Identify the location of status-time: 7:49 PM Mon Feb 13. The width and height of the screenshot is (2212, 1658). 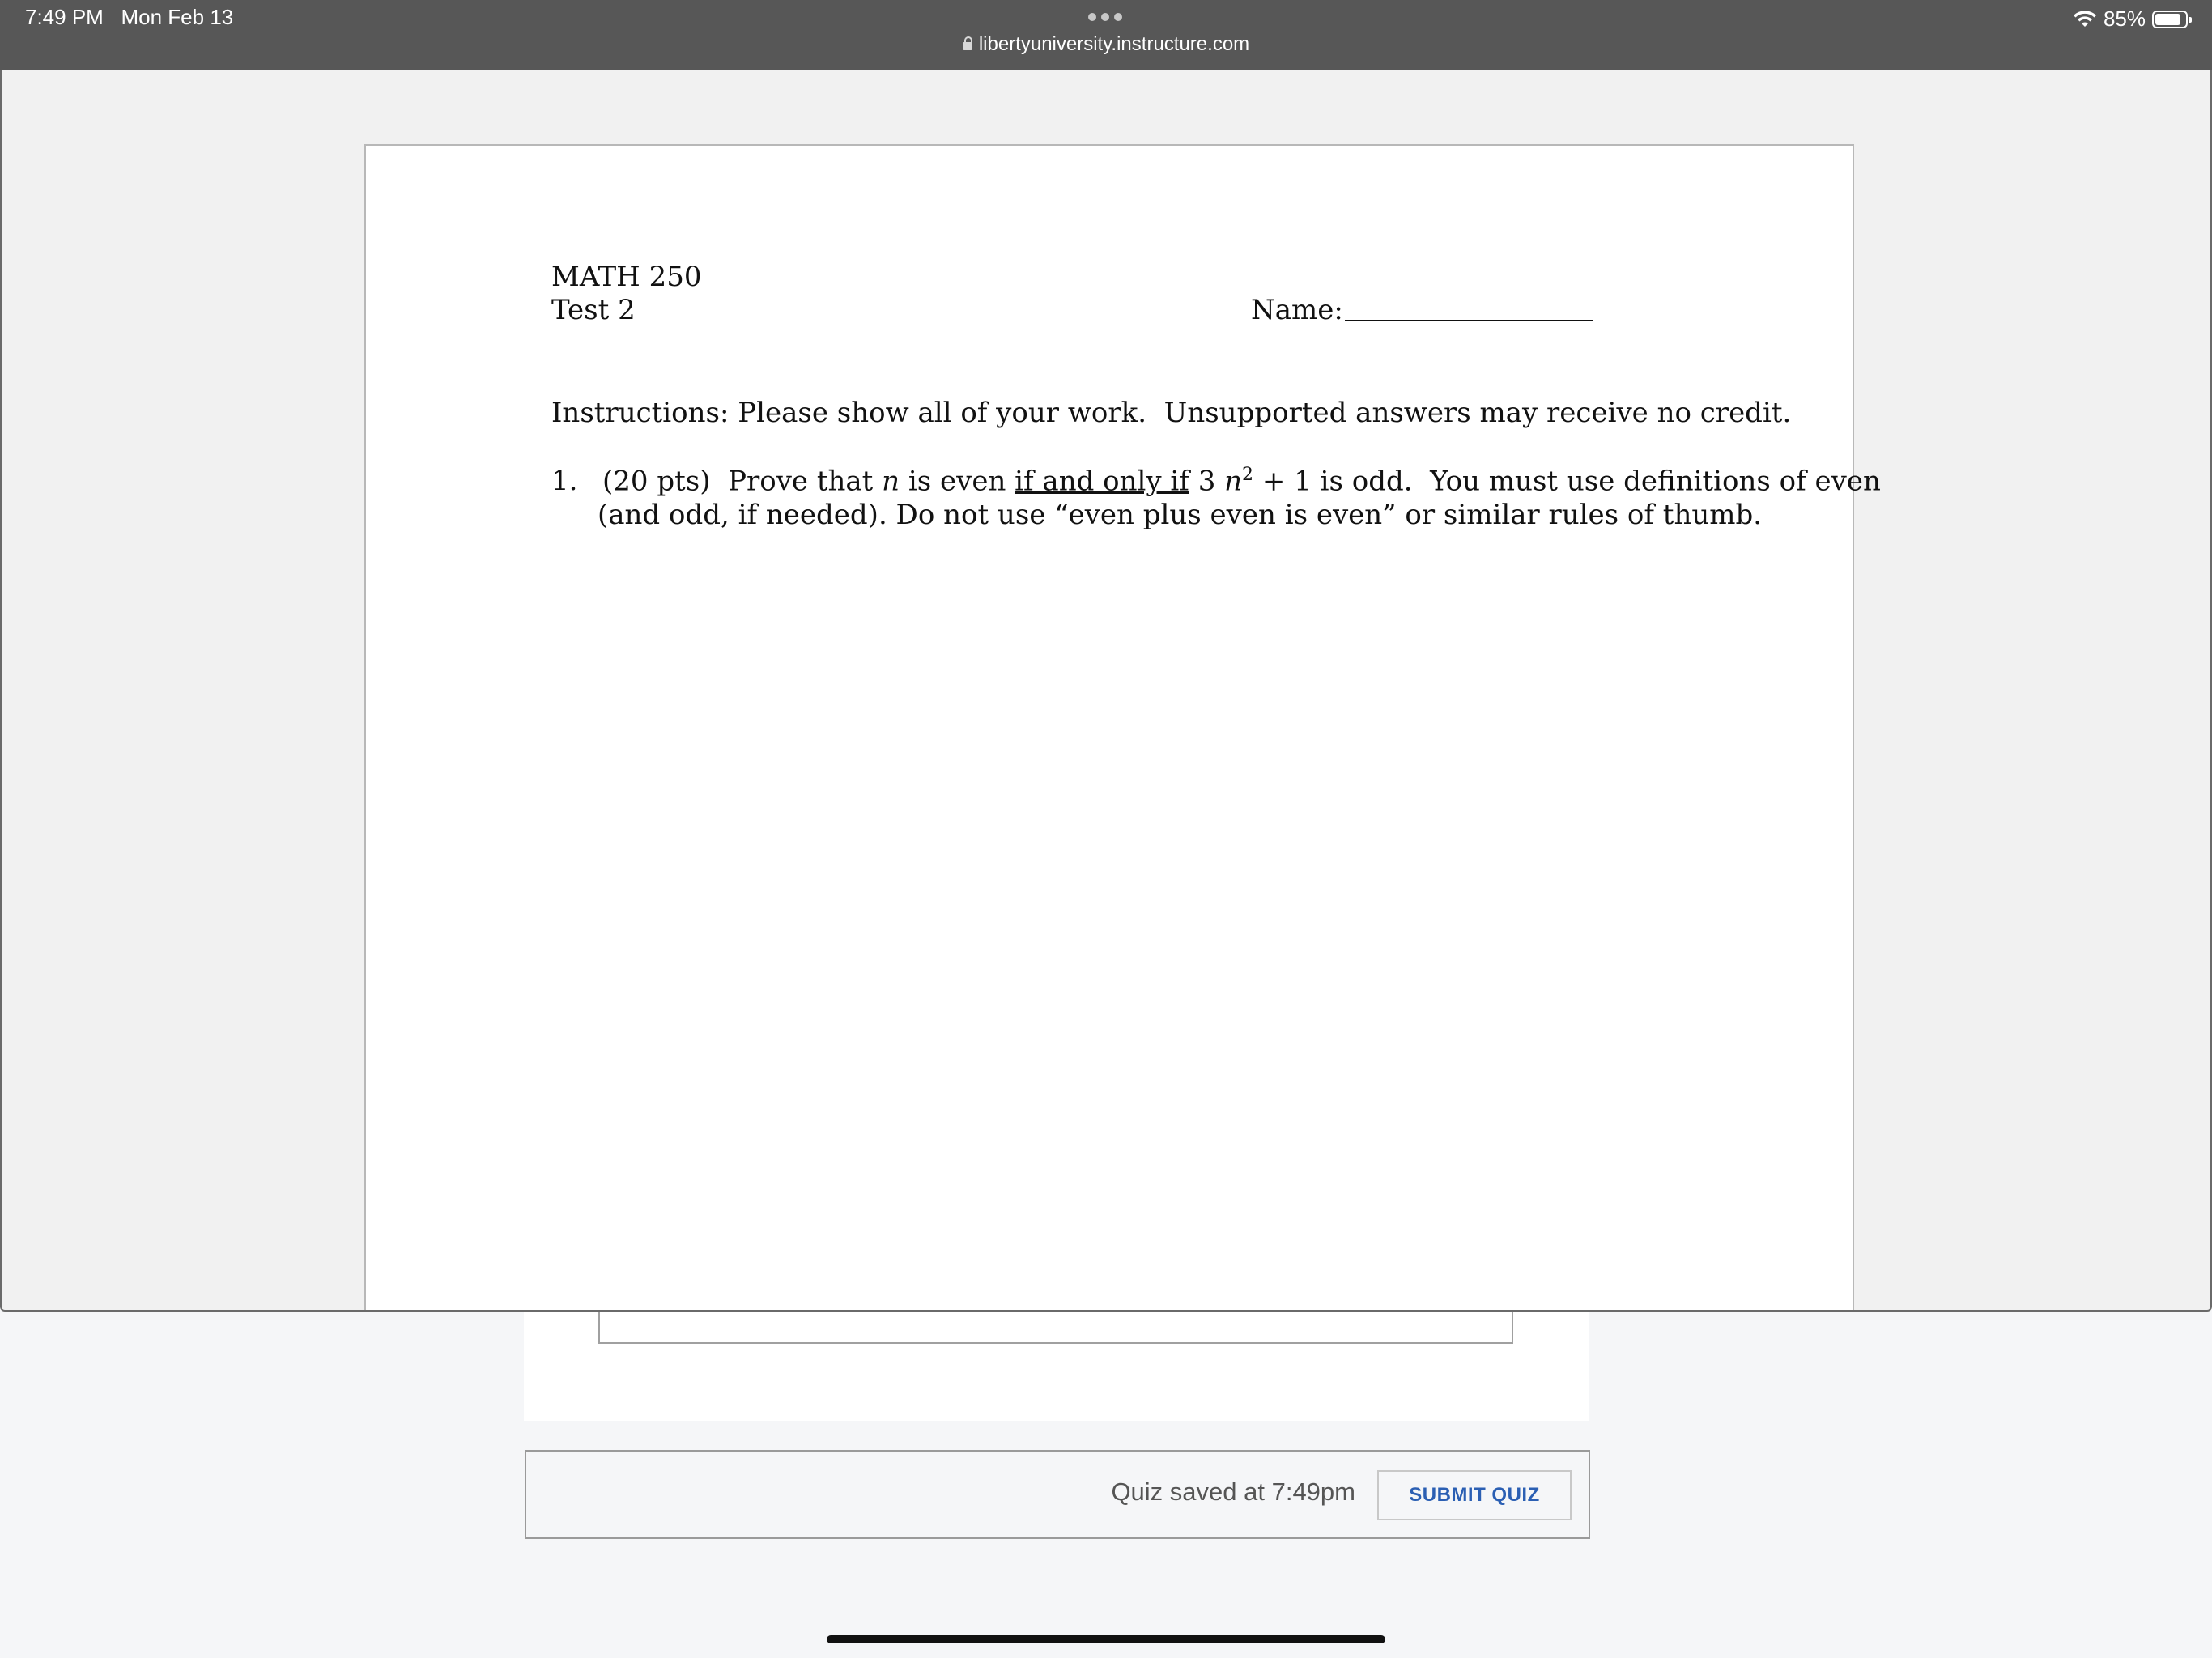
(129, 17).